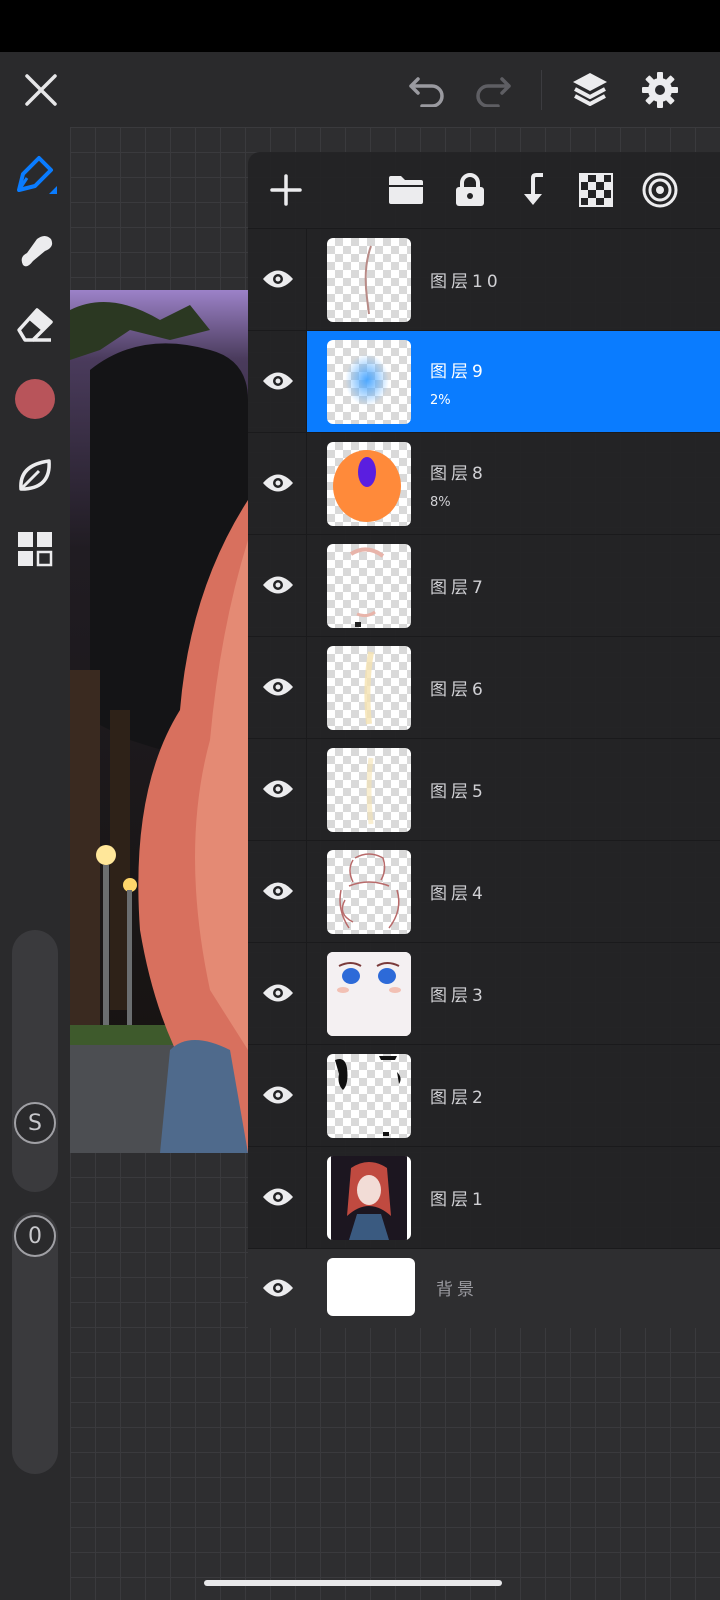 This screenshot has height=1600, width=720. What do you see at coordinates (35, 251) in the screenshot?
I see `smudge-icon` at bounding box center [35, 251].